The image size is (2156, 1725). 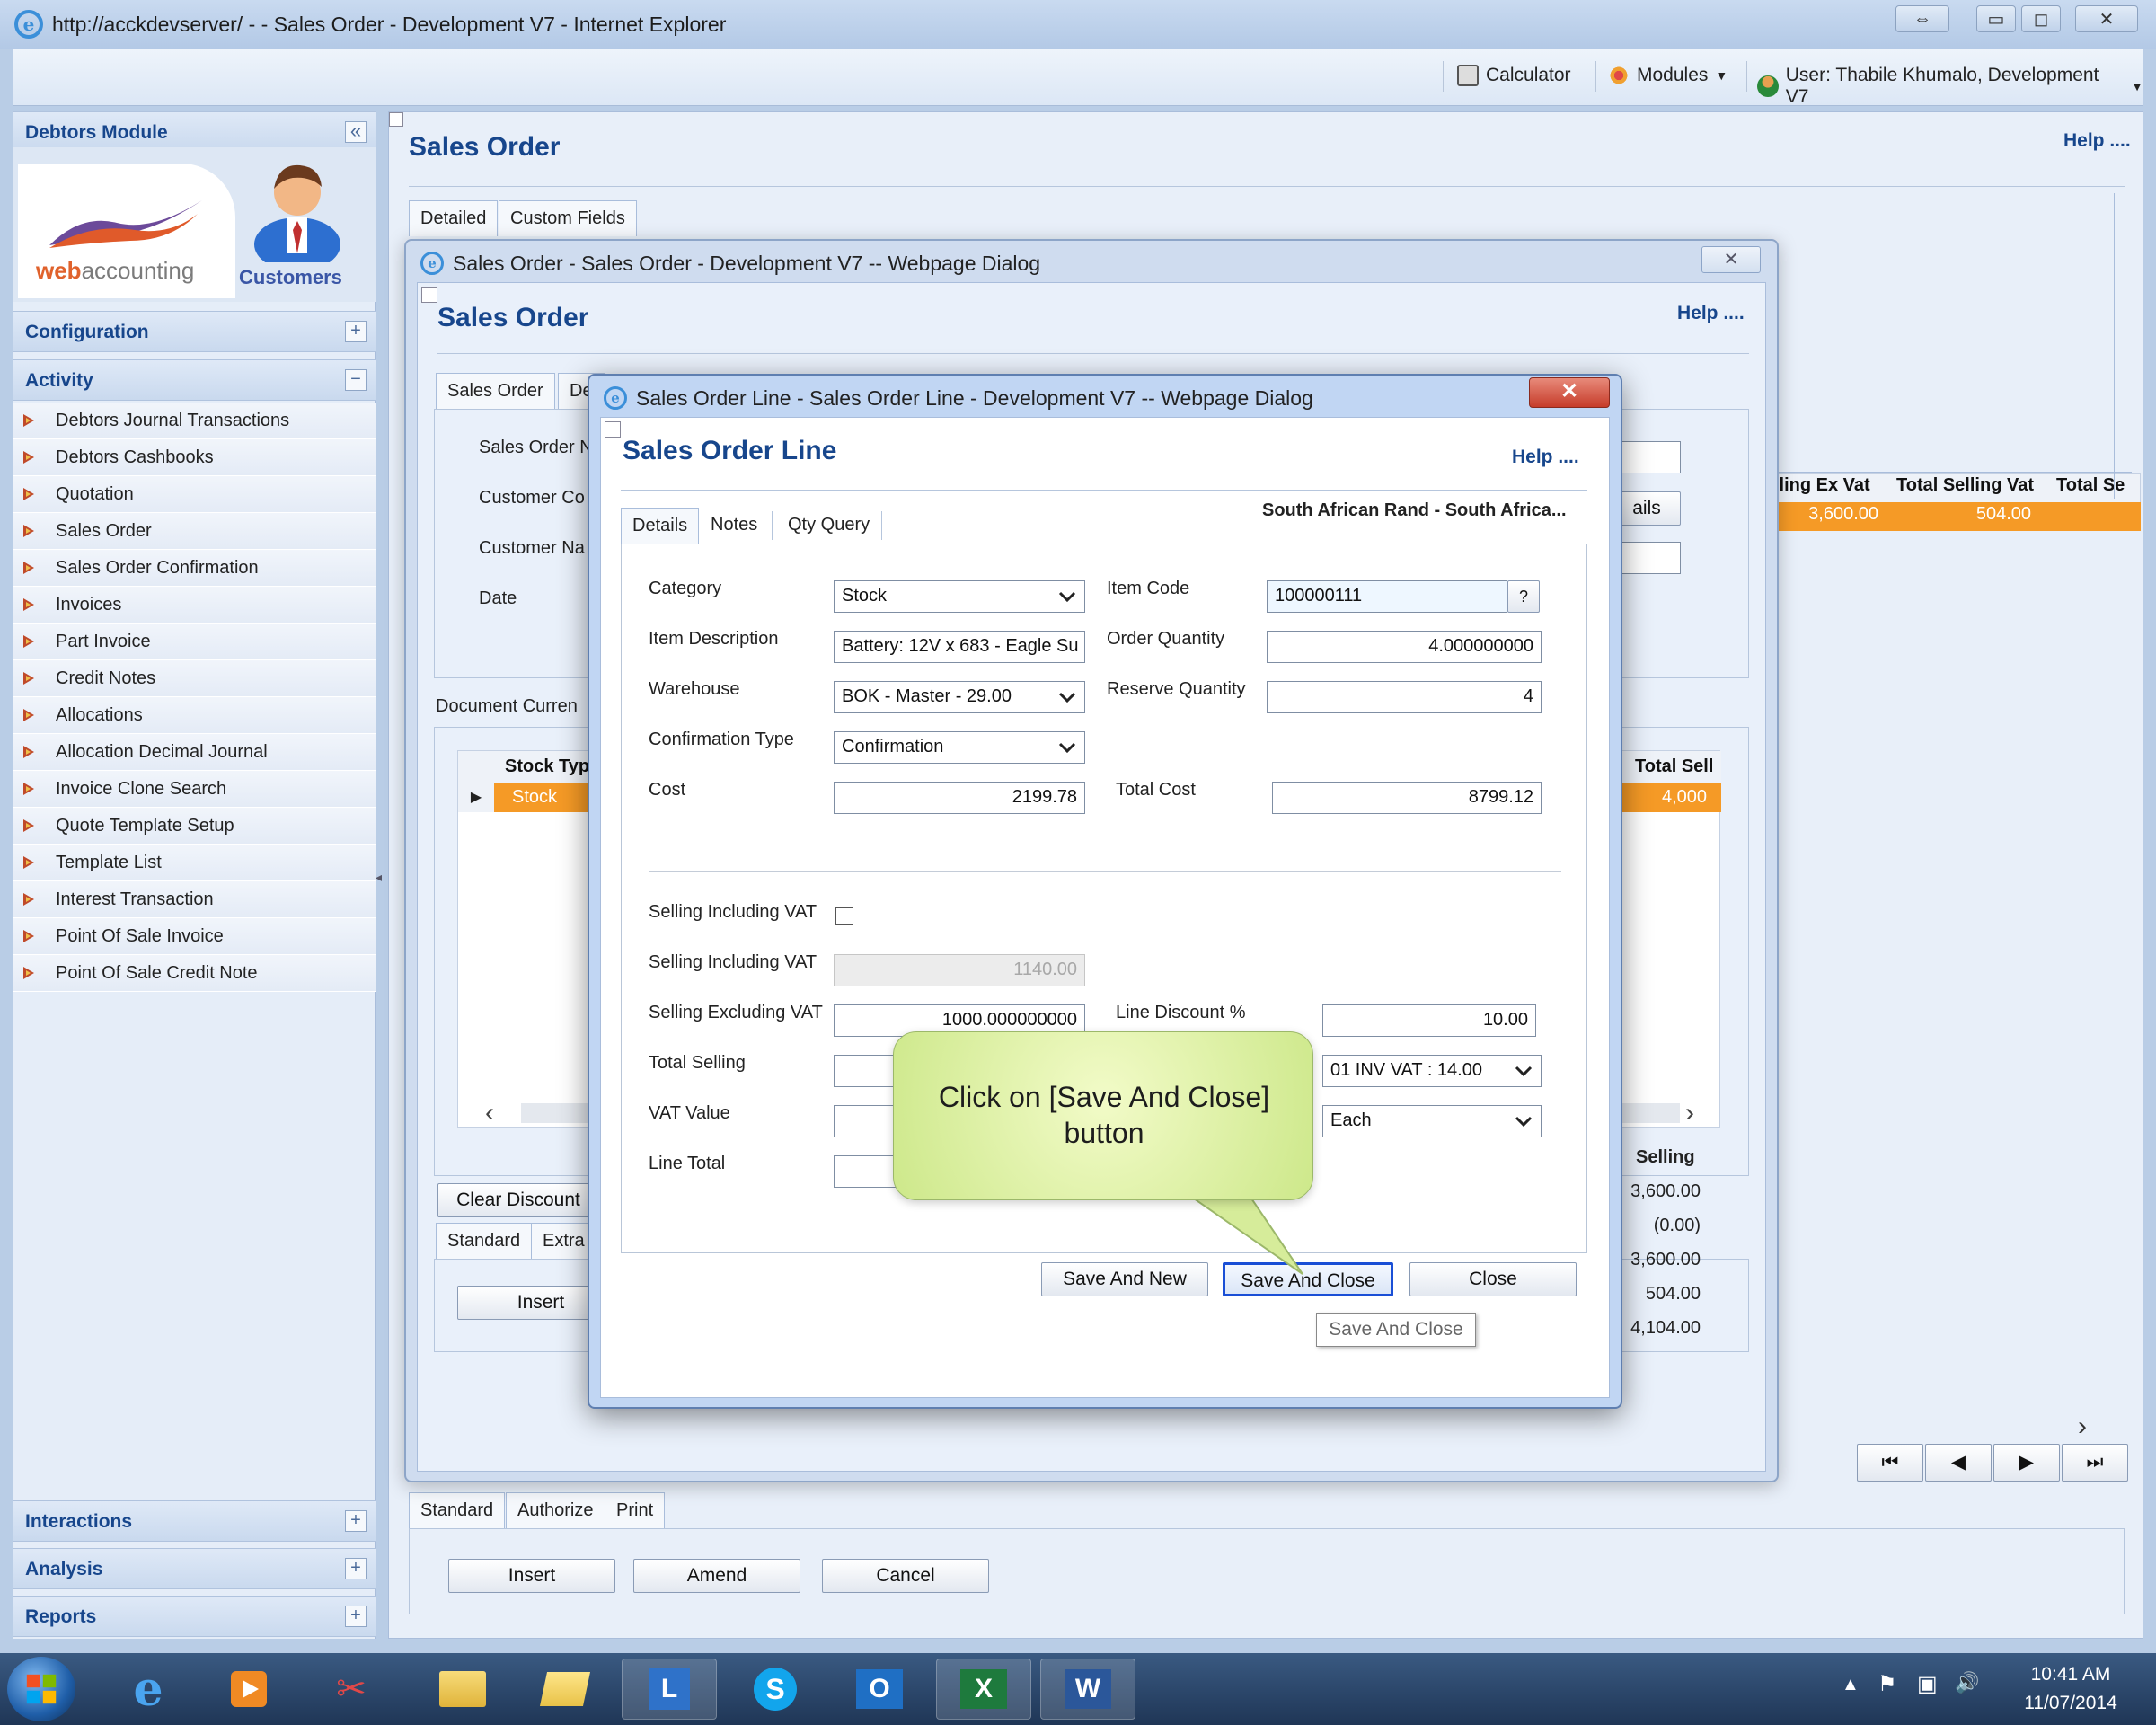 I want to click on sidebar-item-template-list: Template List, so click(x=194, y=863).